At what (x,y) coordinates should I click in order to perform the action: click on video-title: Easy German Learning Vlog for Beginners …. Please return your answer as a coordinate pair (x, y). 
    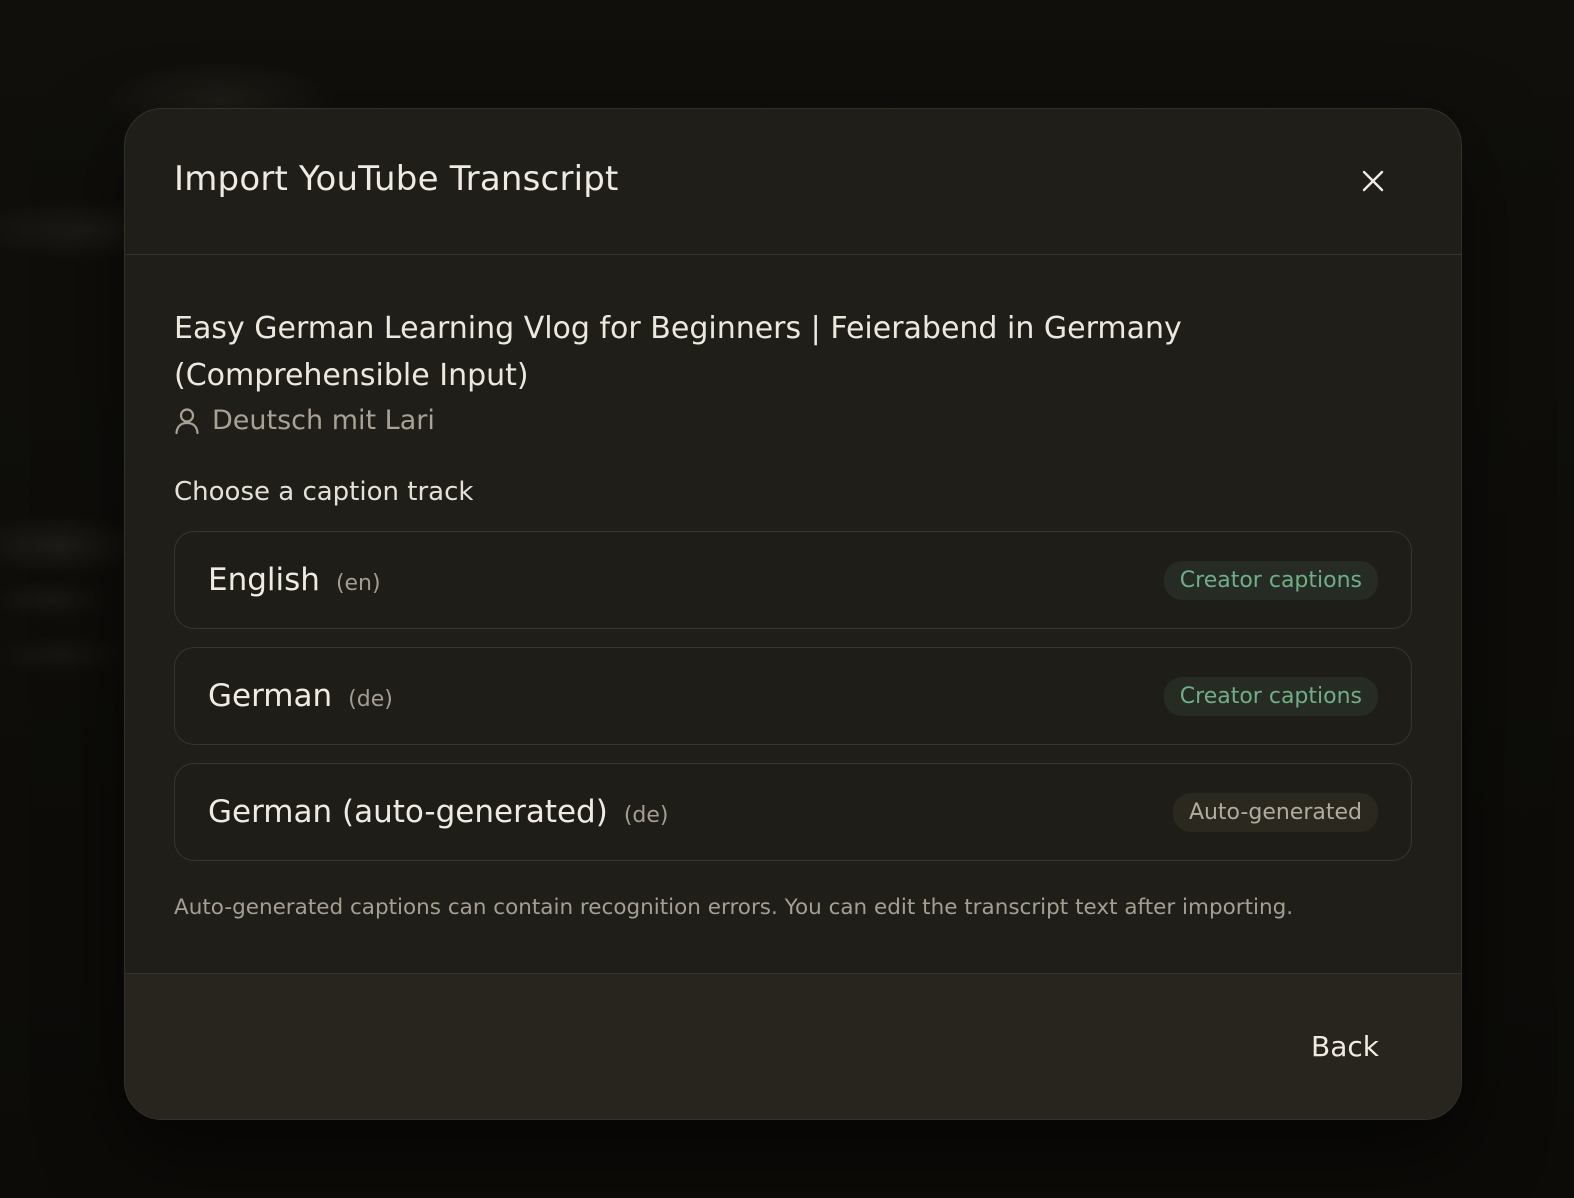
    Looking at the image, I should click on (678, 352).